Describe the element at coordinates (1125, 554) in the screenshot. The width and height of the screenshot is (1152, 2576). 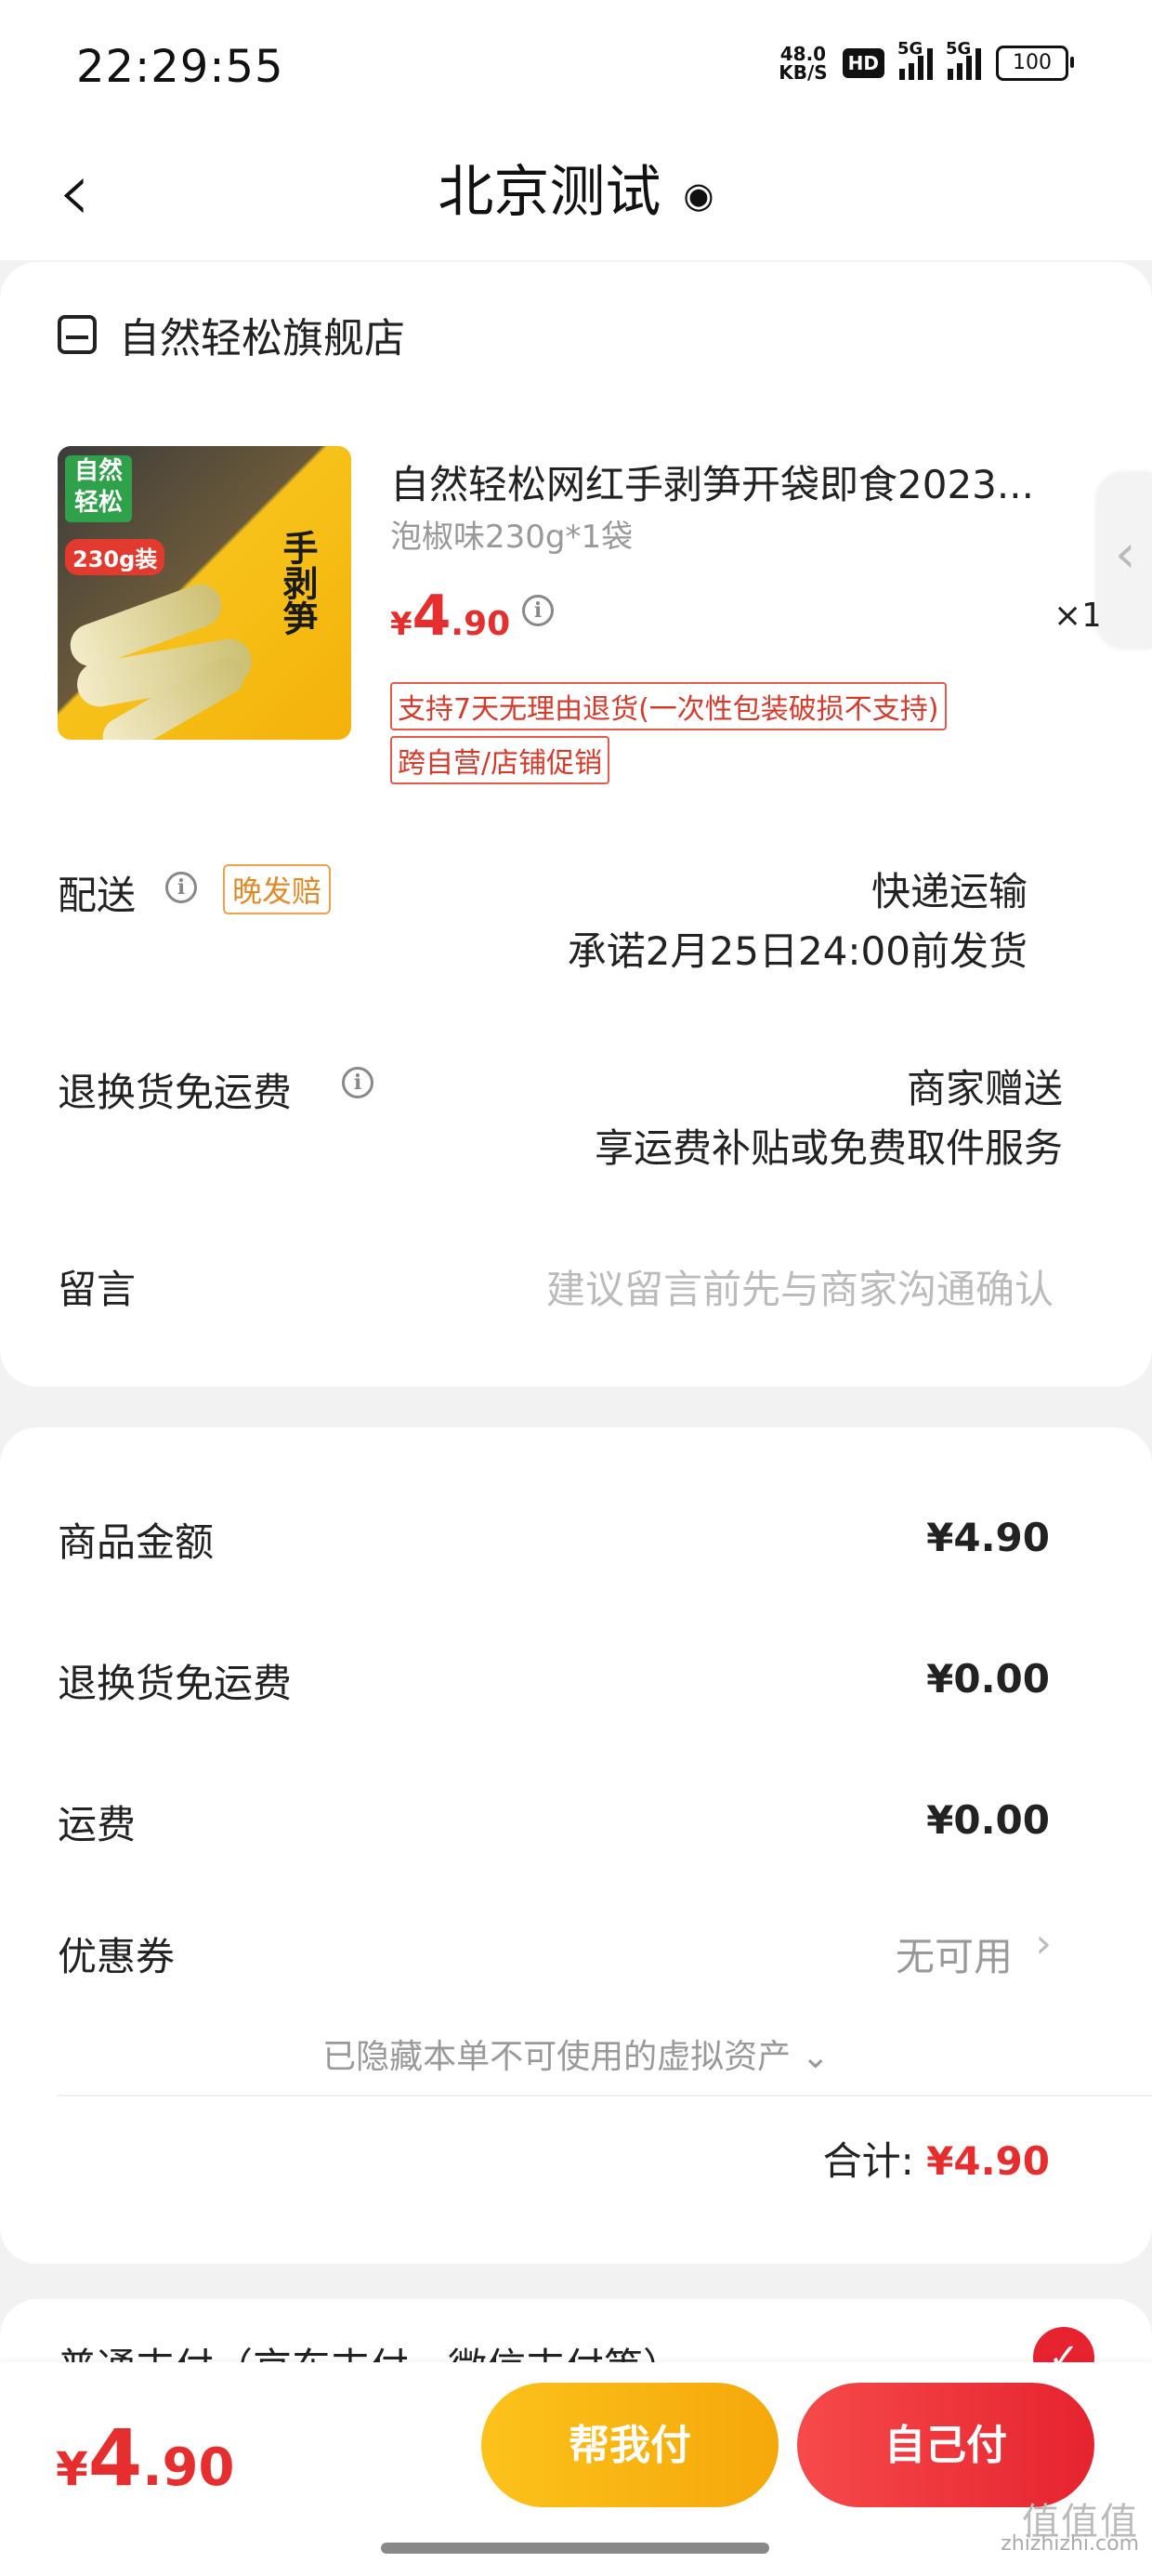
I see `chevron-left-icon: ‹` at that location.